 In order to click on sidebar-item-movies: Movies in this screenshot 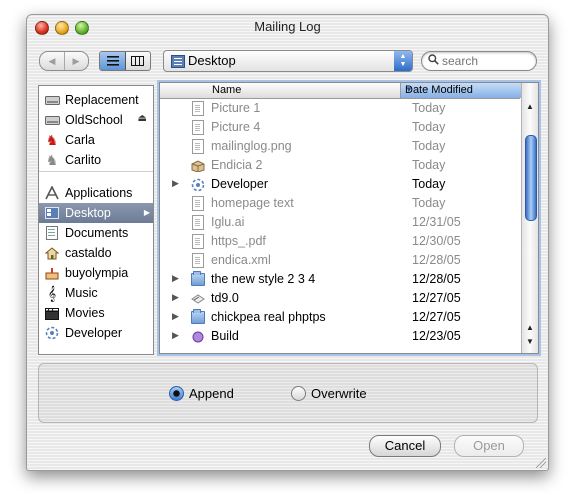, I will do `click(96, 313)`.